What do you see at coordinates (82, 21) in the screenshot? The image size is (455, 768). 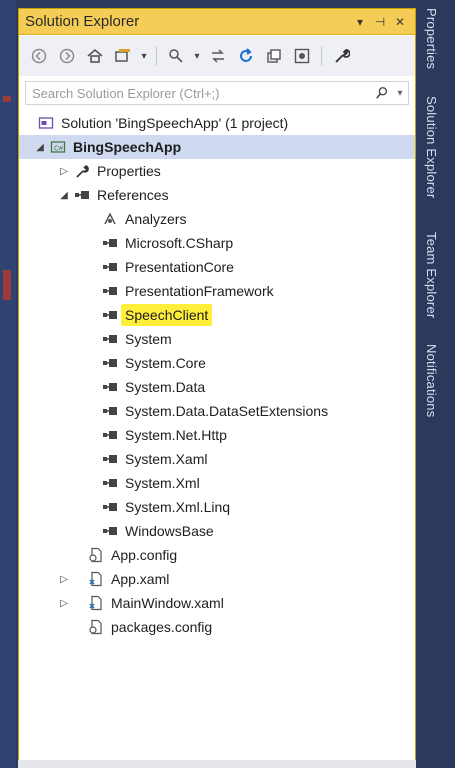 I see `panel-title: Solution Explorer` at bounding box center [82, 21].